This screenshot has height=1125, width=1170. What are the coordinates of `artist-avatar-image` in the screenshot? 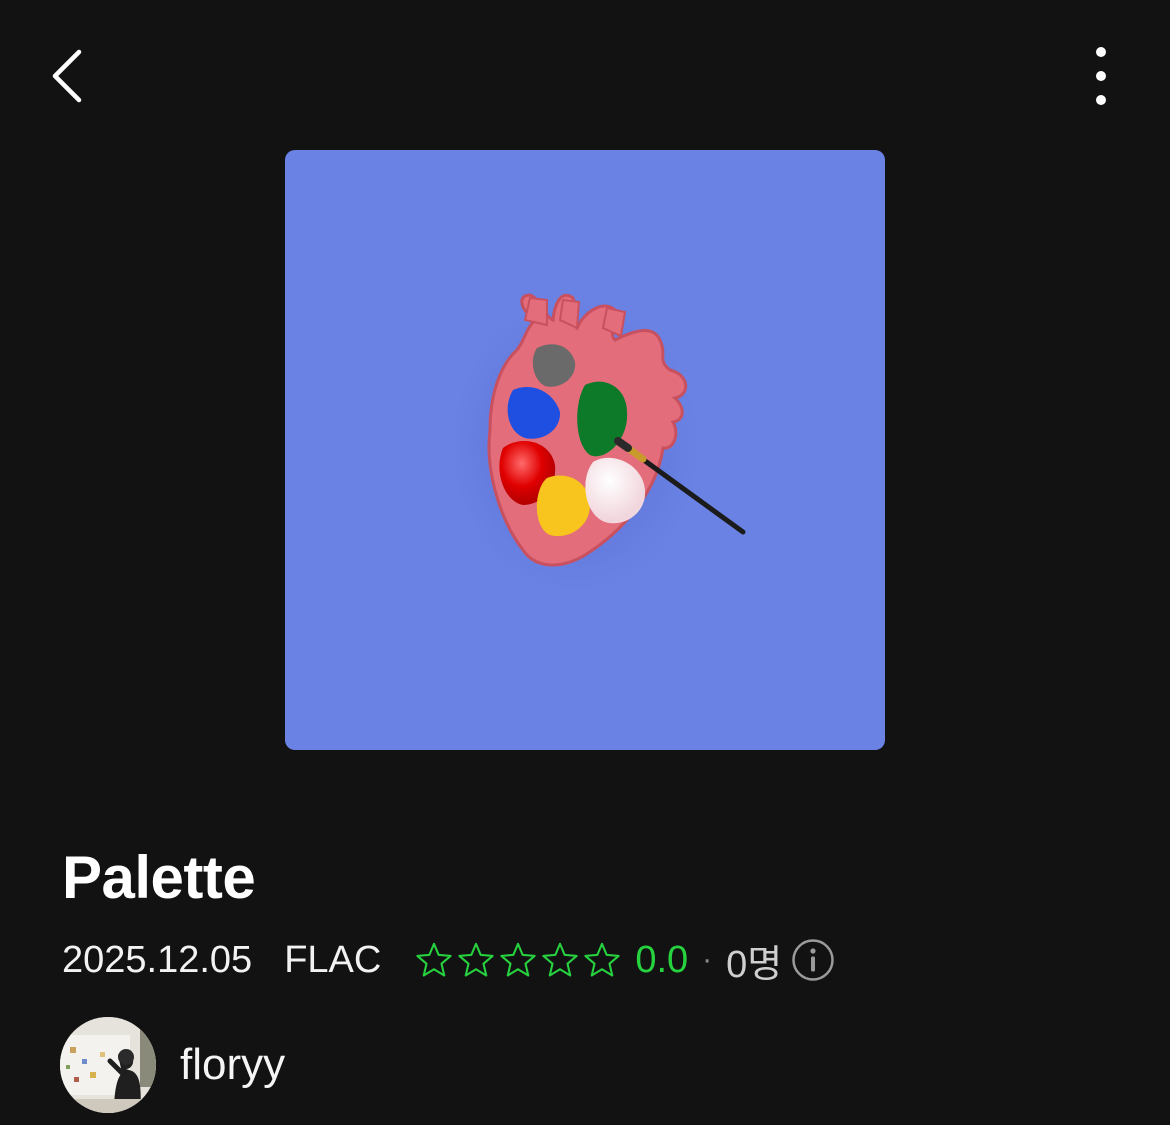 It's located at (108, 1065).